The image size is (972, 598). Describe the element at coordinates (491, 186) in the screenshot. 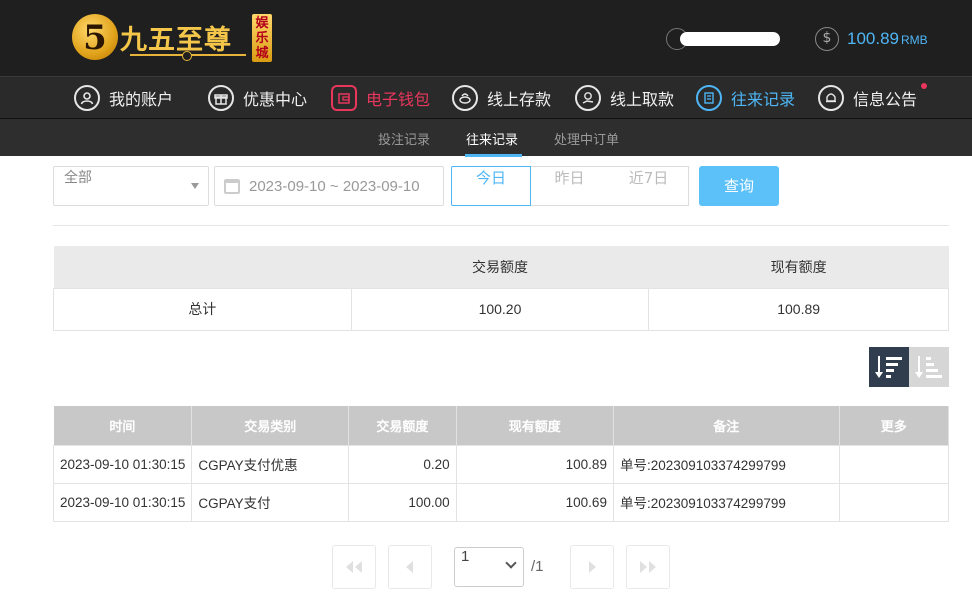

I see `quick-today-button: 今日` at that location.